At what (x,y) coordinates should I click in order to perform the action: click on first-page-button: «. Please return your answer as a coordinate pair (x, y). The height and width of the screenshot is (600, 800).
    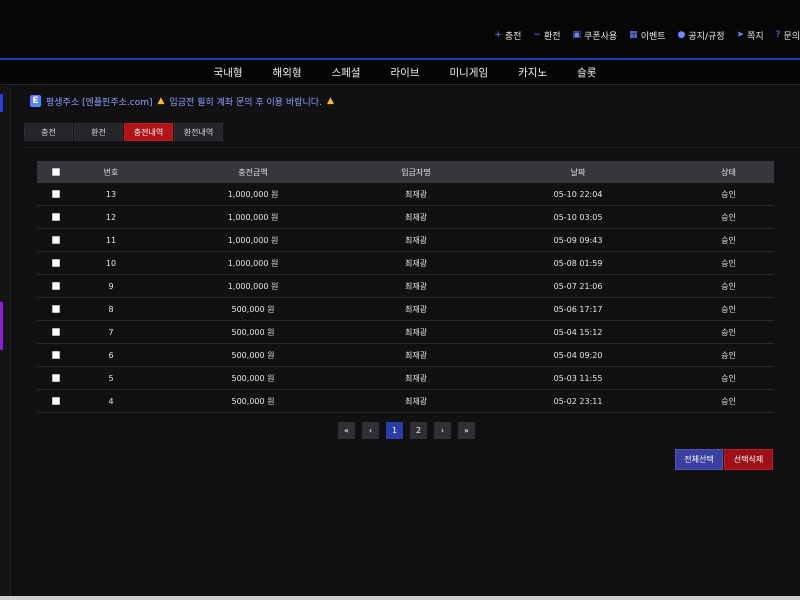
    Looking at the image, I should click on (346, 430).